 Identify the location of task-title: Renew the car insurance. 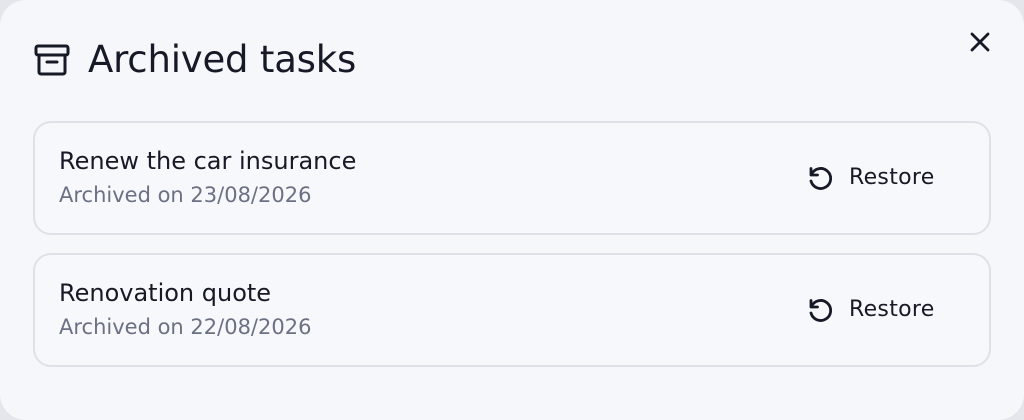
(208, 161).